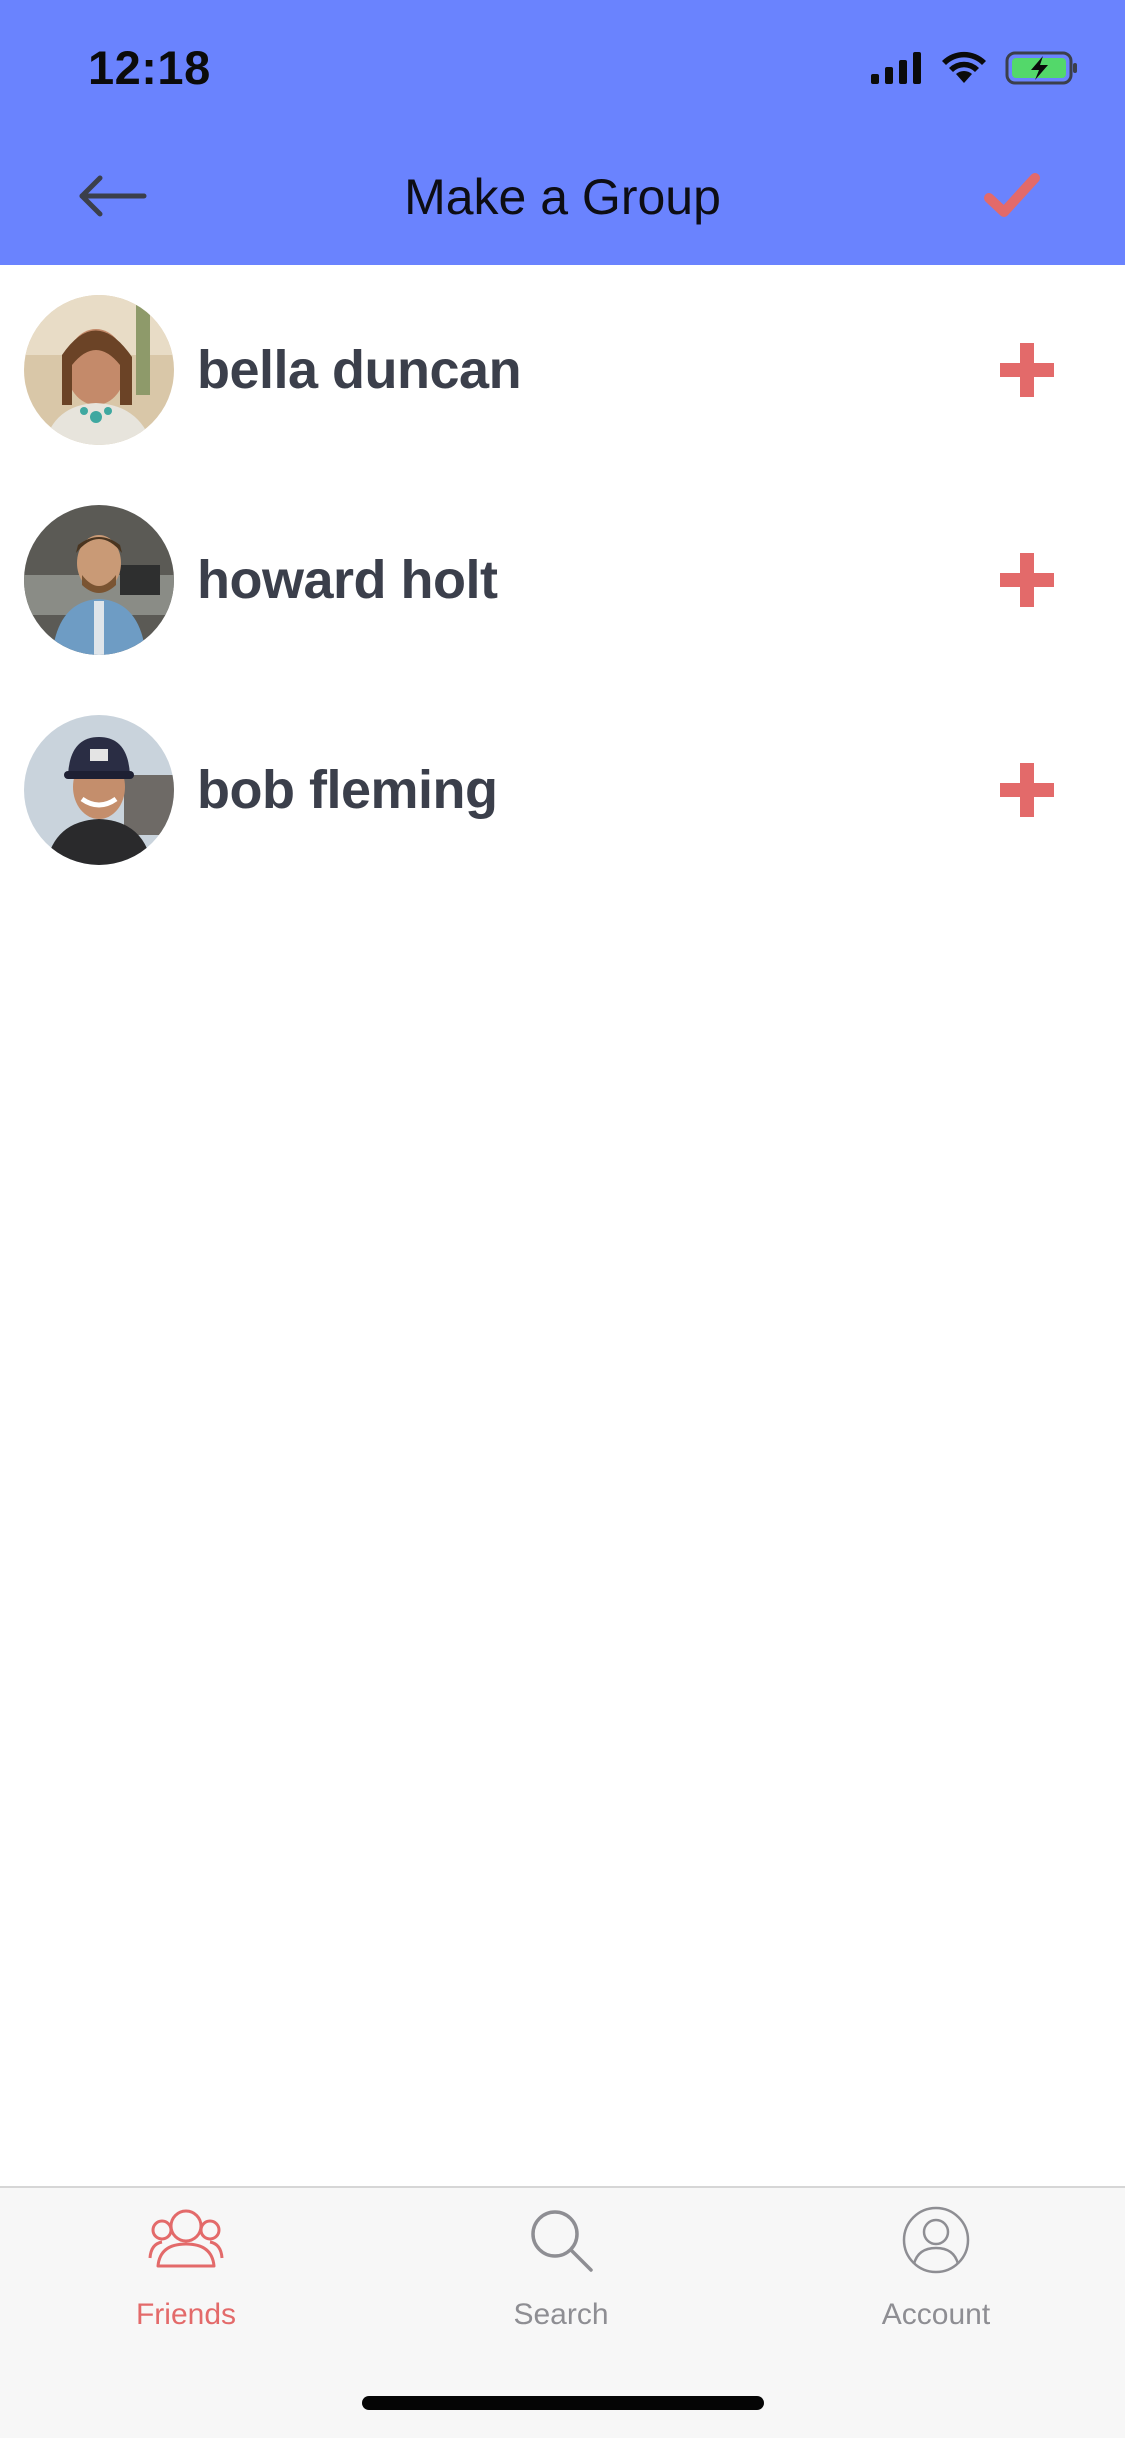 This screenshot has height=2438, width=1125. I want to click on cellular-signal-icon, so click(896, 68).